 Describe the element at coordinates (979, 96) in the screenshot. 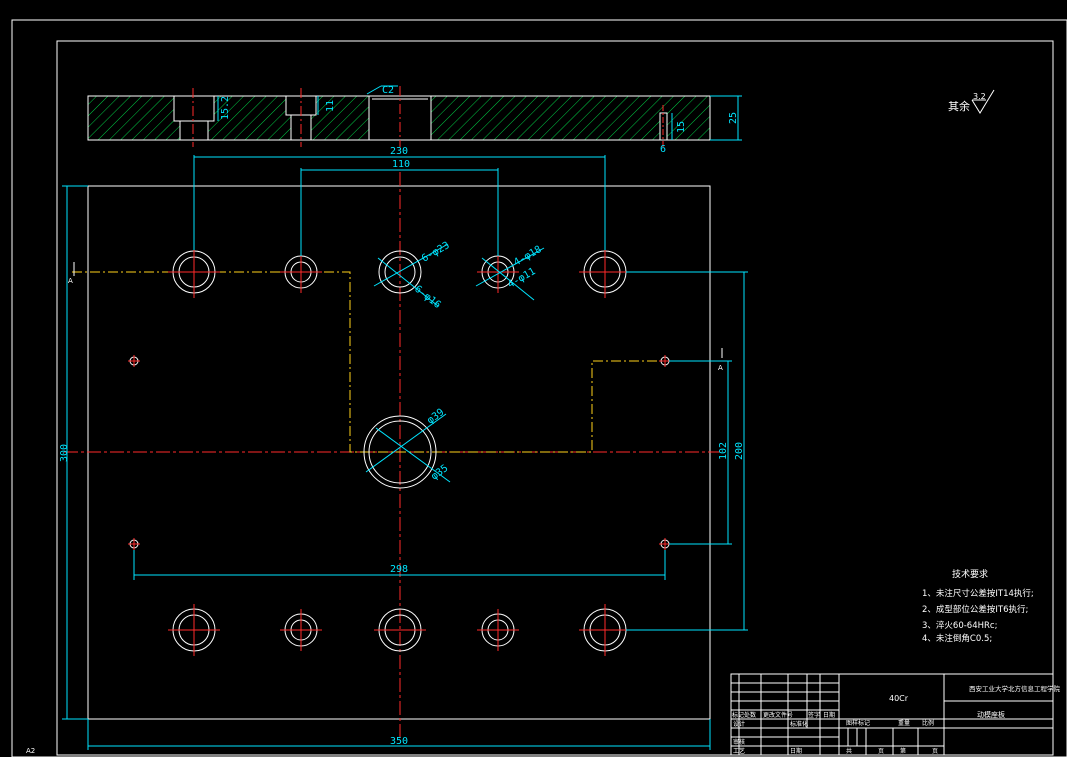

I see `surface-note-value: 3.2` at that location.